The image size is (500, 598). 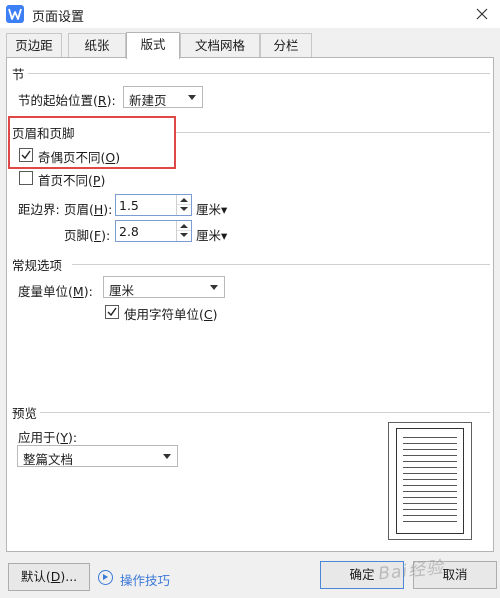 I want to click on checkmark-icon, so click(x=112, y=312).